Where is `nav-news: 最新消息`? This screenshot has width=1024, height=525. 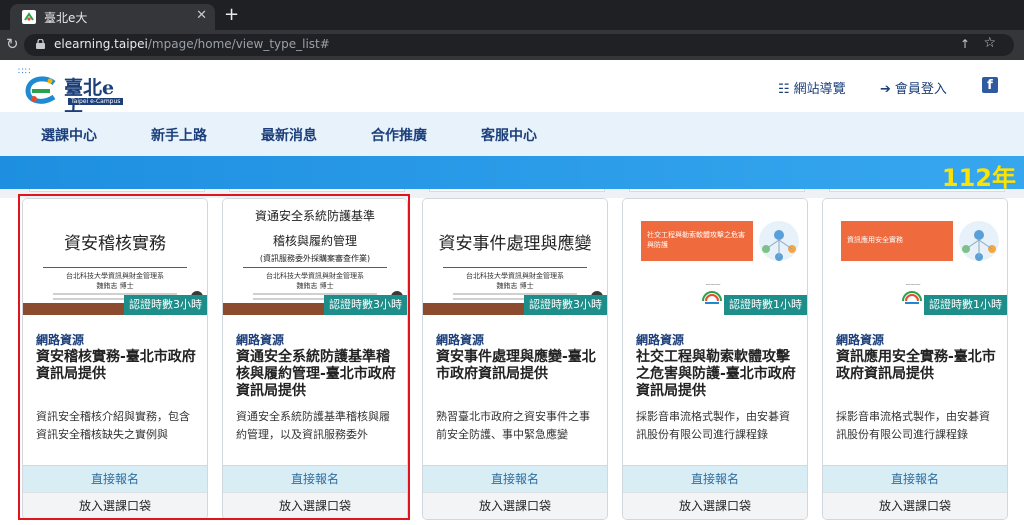
nav-news: 最新消息 is located at coordinates (289, 135).